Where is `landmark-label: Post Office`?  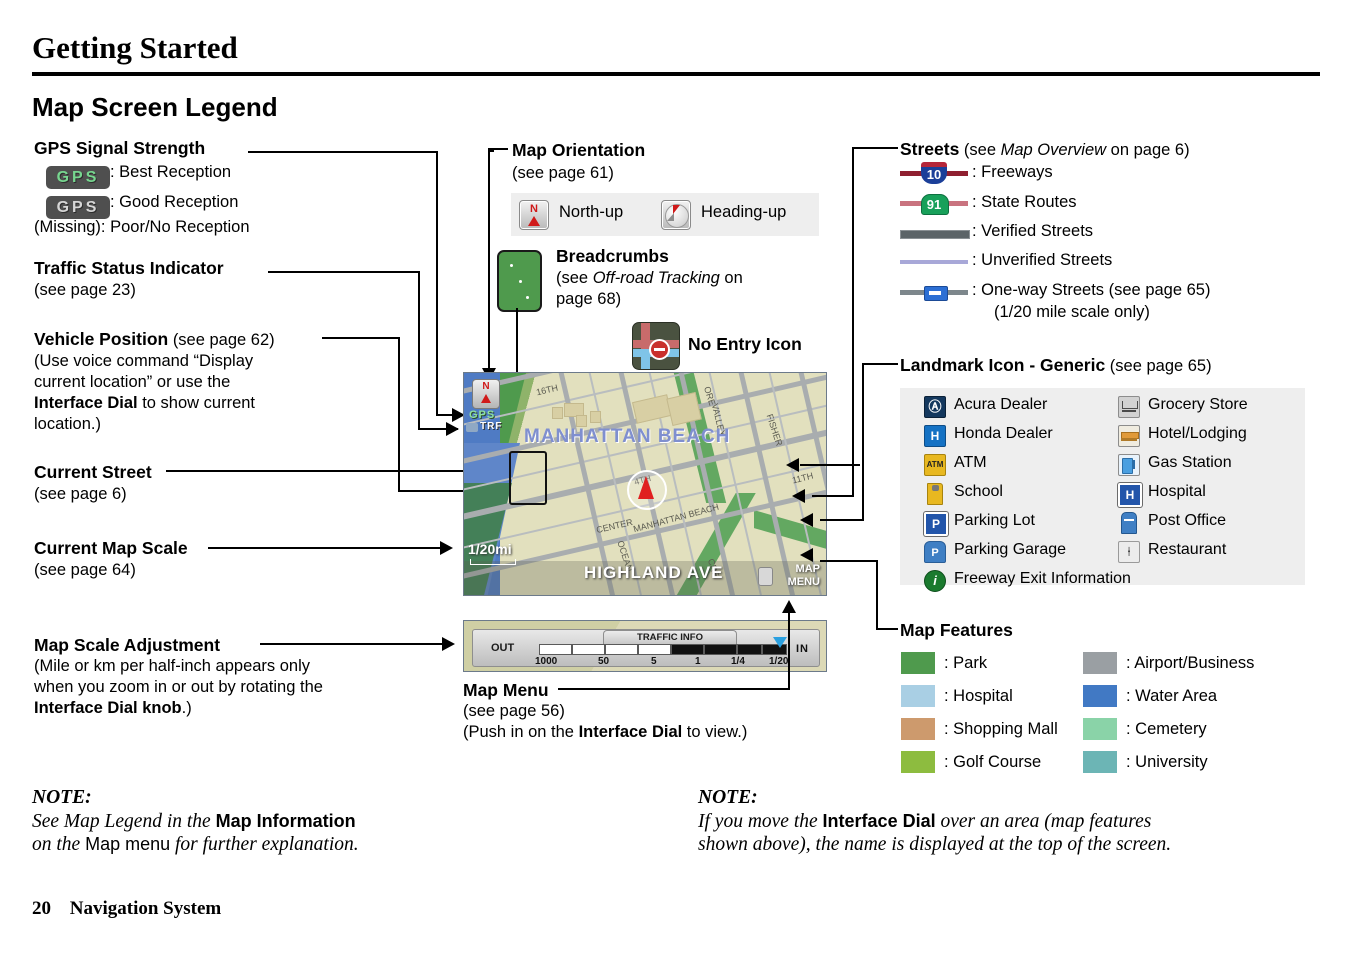
landmark-label: Post Office is located at coordinates (1187, 520).